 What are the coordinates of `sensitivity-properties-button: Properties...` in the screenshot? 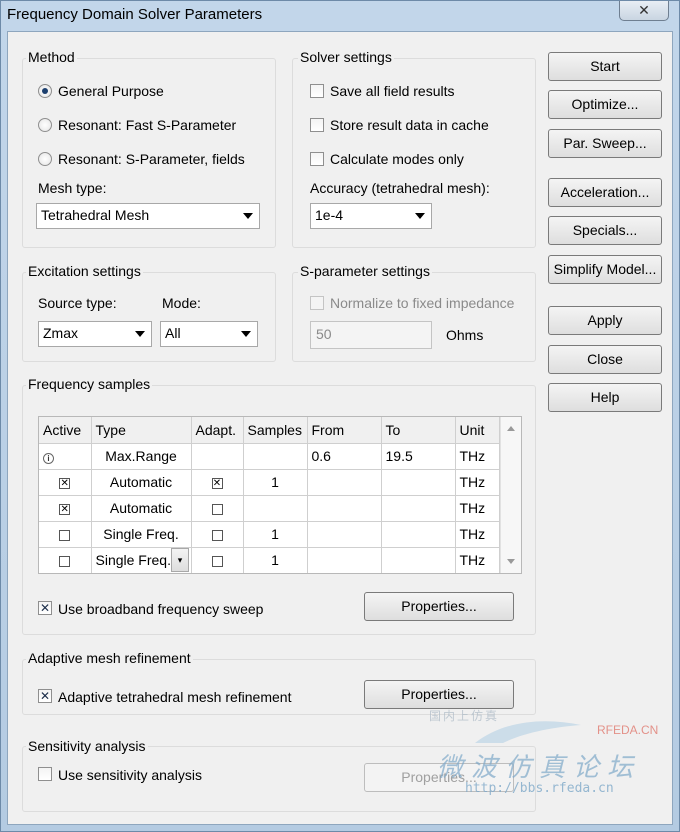 It's located at (439, 777).